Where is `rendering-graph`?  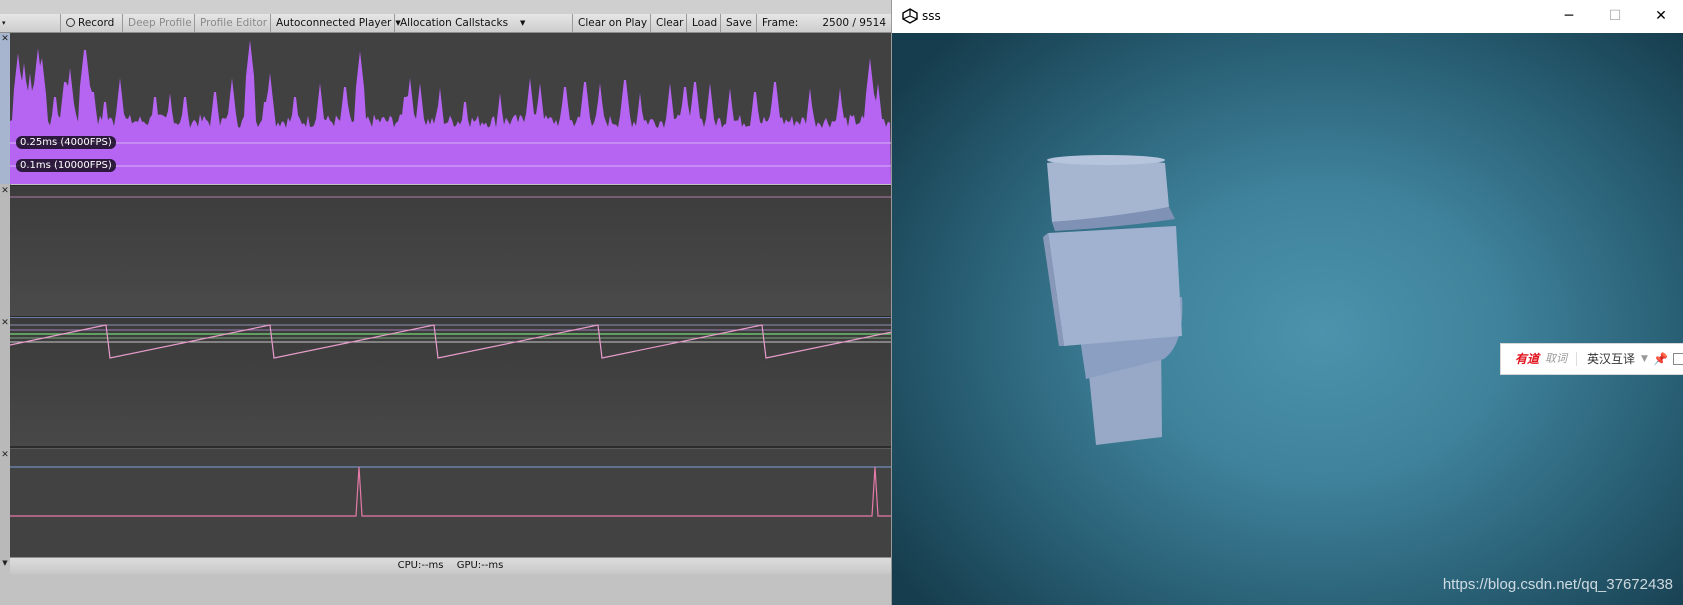 rendering-graph is located at coordinates (450, 197).